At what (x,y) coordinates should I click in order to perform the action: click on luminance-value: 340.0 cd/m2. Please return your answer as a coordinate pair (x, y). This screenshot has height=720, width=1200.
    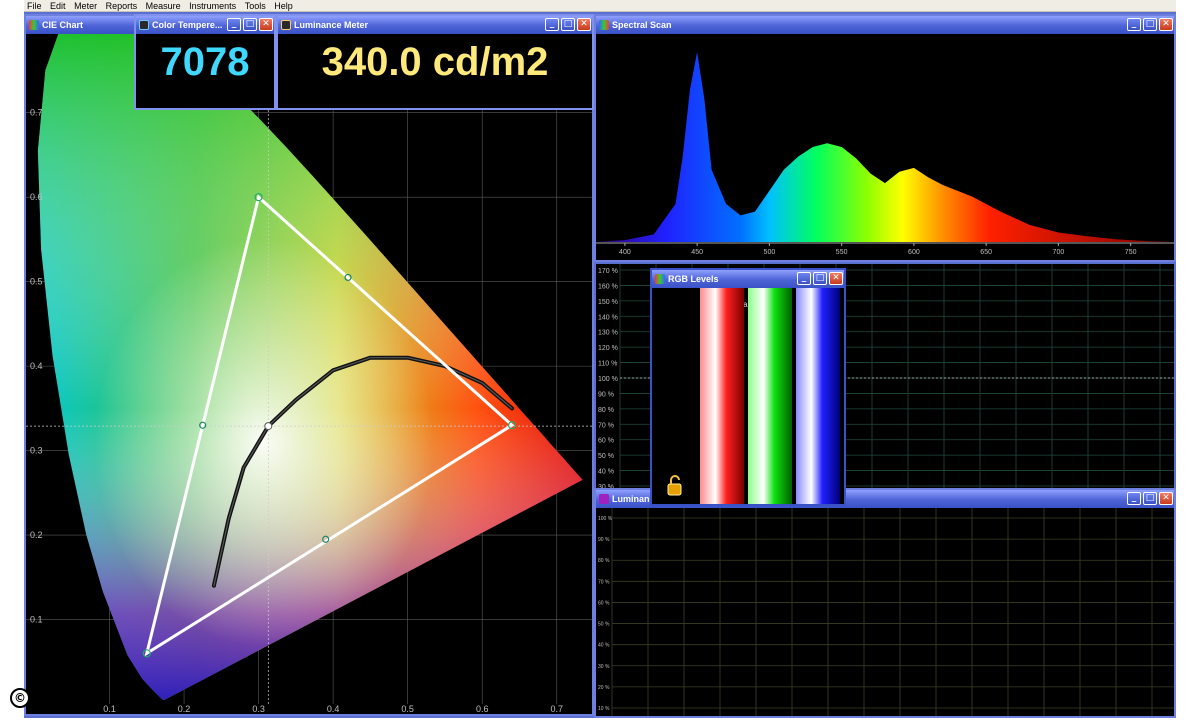
    Looking at the image, I should click on (435, 62).